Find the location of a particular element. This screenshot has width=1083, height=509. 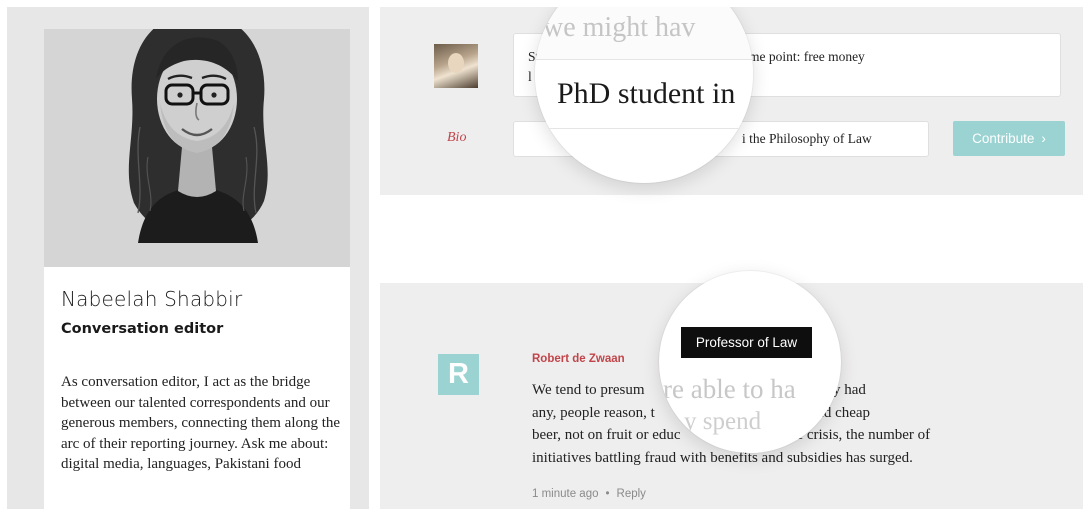

reply-link: Reply is located at coordinates (631, 494).